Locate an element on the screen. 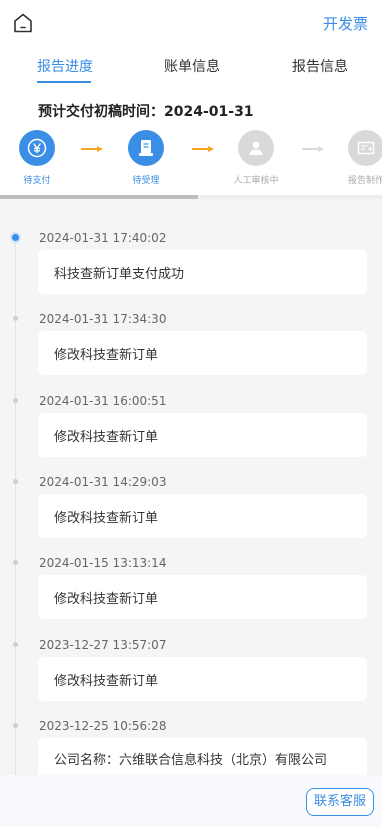 Image resolution: width=382 pixels, height=827 pixels. step-pending-payment is located at coordinates (37, 148).